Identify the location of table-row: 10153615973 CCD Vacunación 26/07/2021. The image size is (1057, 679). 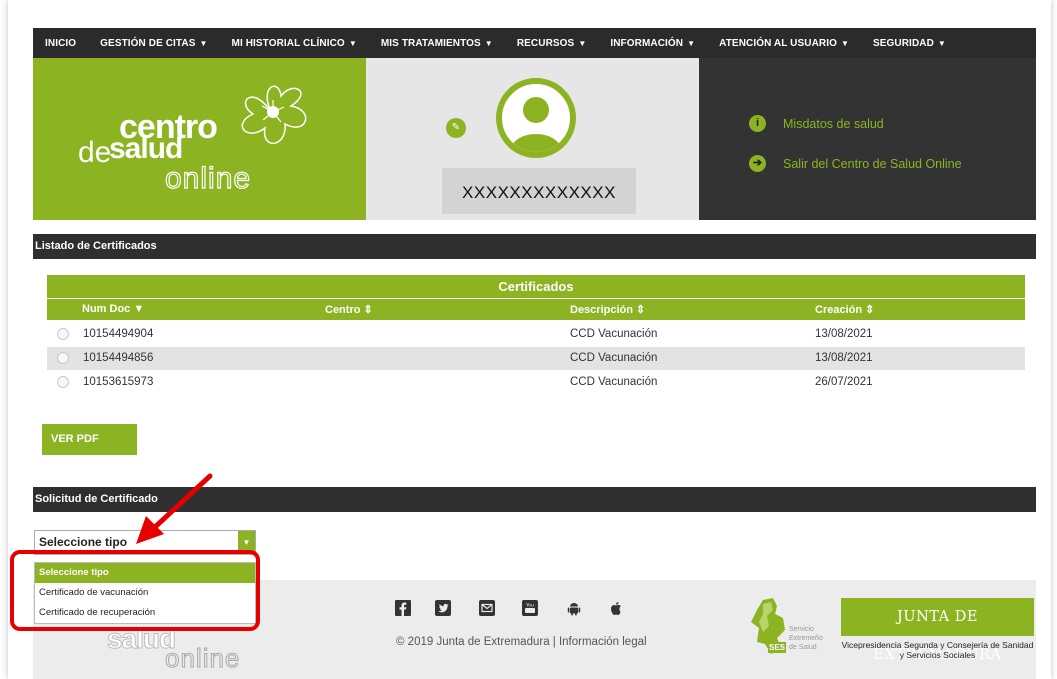
(536, 382).